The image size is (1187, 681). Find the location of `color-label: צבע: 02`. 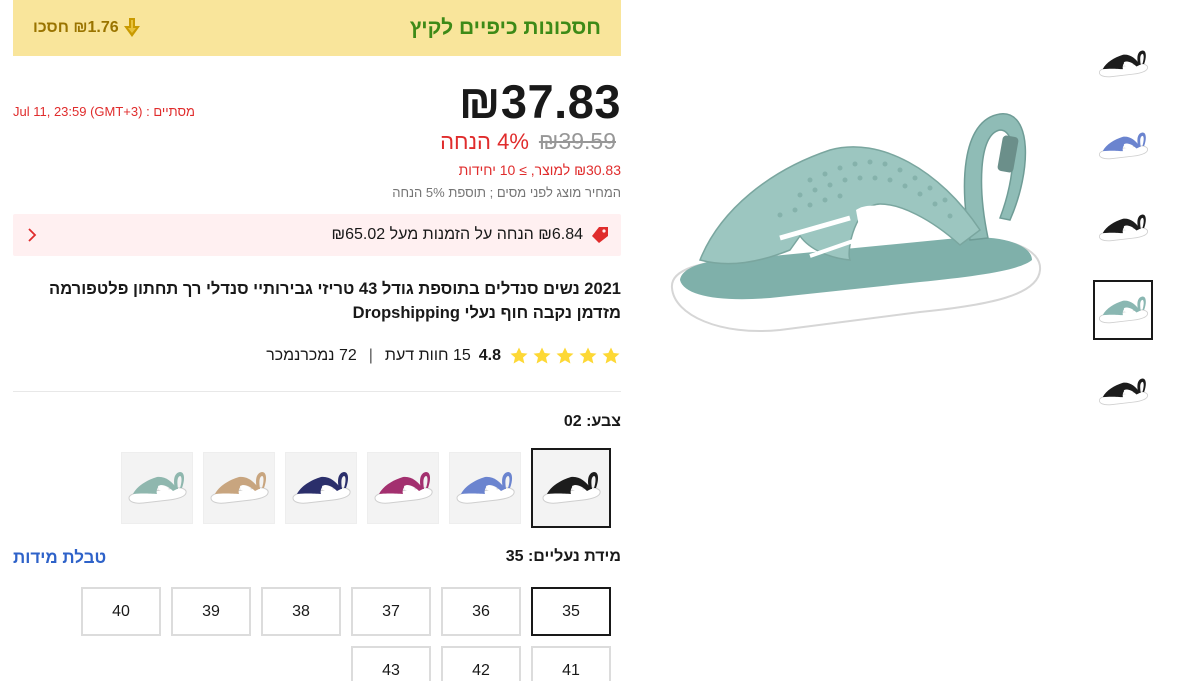

color-label: צבע: 02 is located at coordinates (592, 421).